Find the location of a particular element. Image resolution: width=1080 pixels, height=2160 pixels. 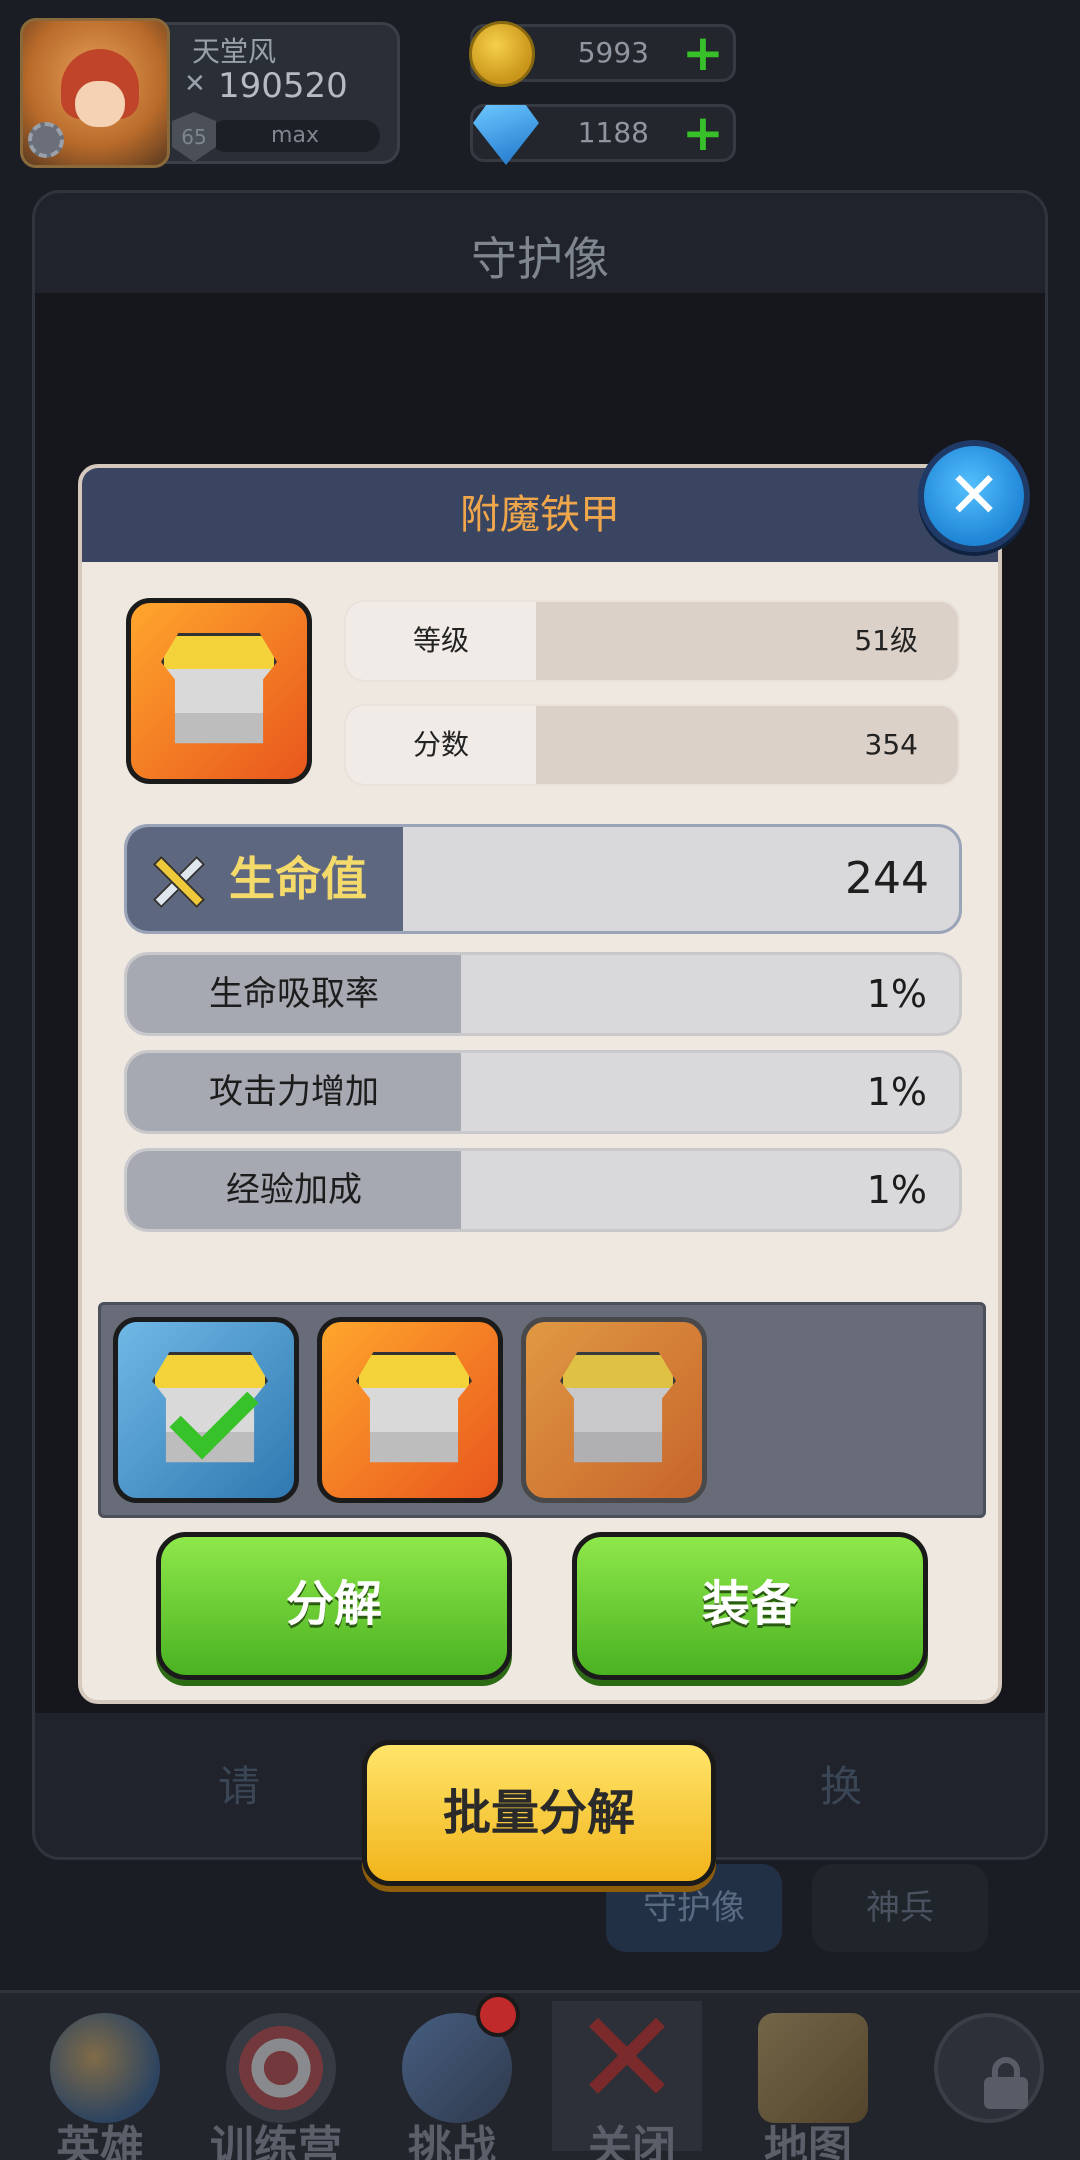

notification-dot is located at coordinates (498, 2015).